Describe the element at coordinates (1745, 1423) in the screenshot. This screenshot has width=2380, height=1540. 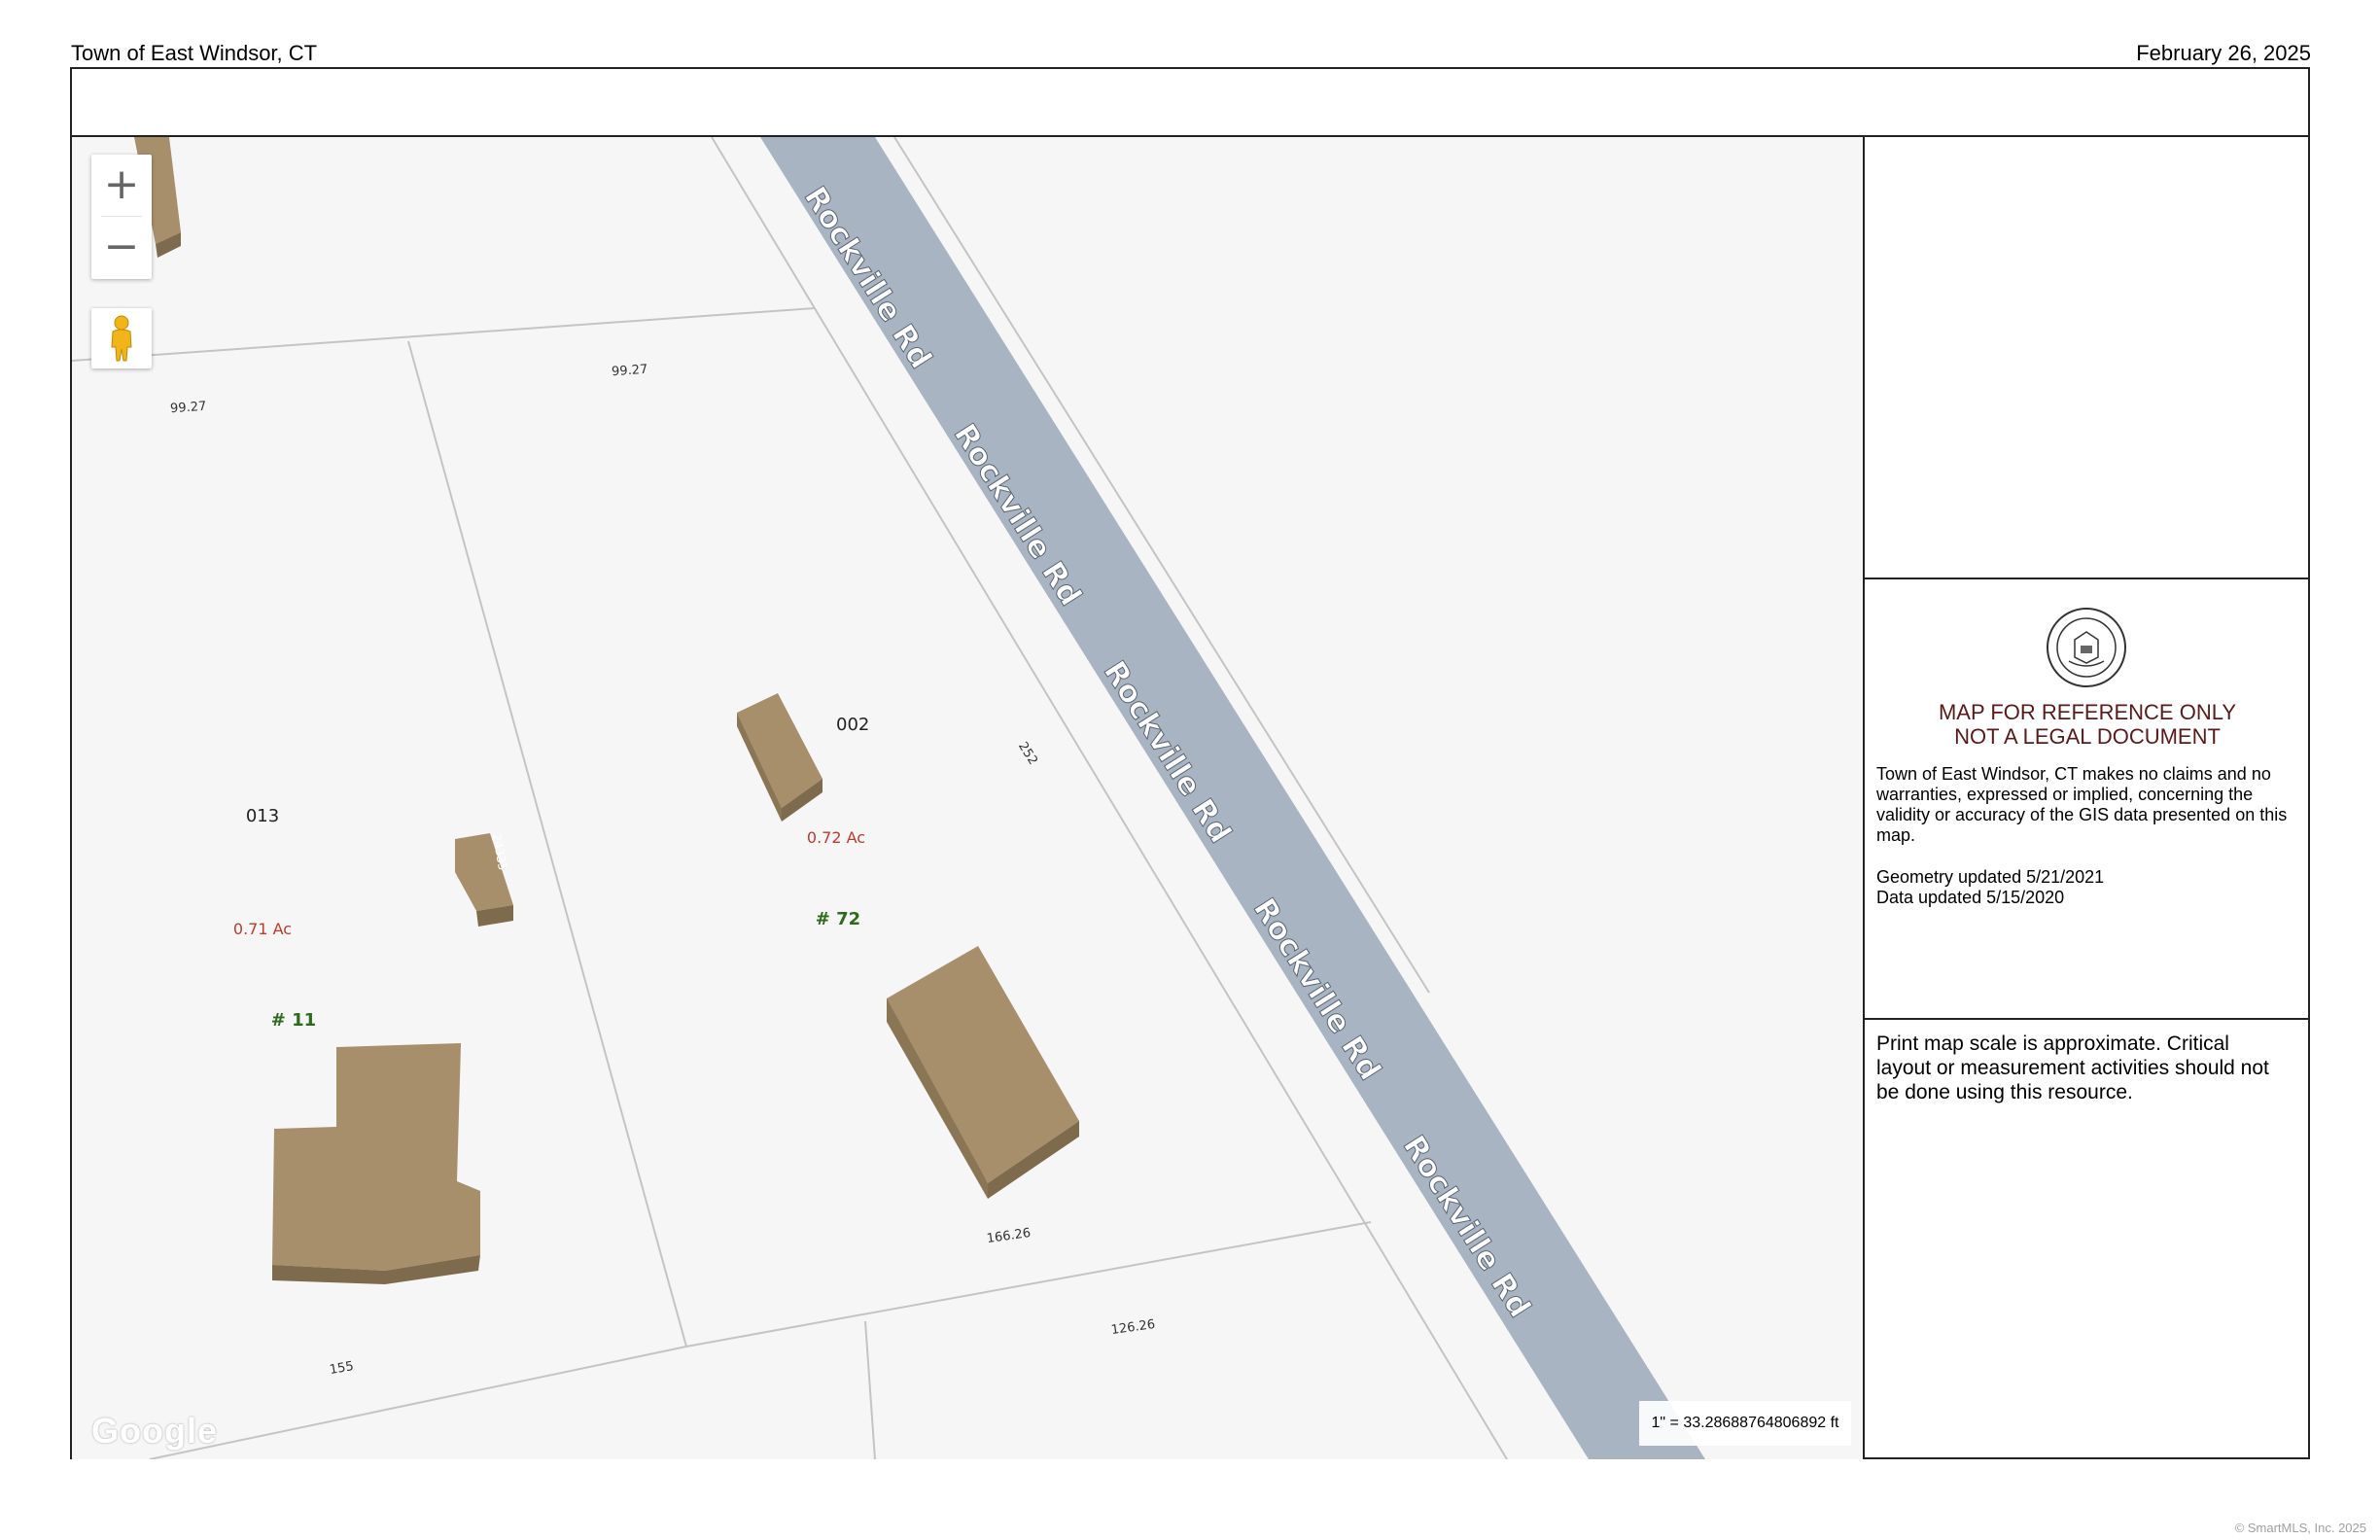
I see `map-scale: 1" = 33.28688764806892 ft` at that location.